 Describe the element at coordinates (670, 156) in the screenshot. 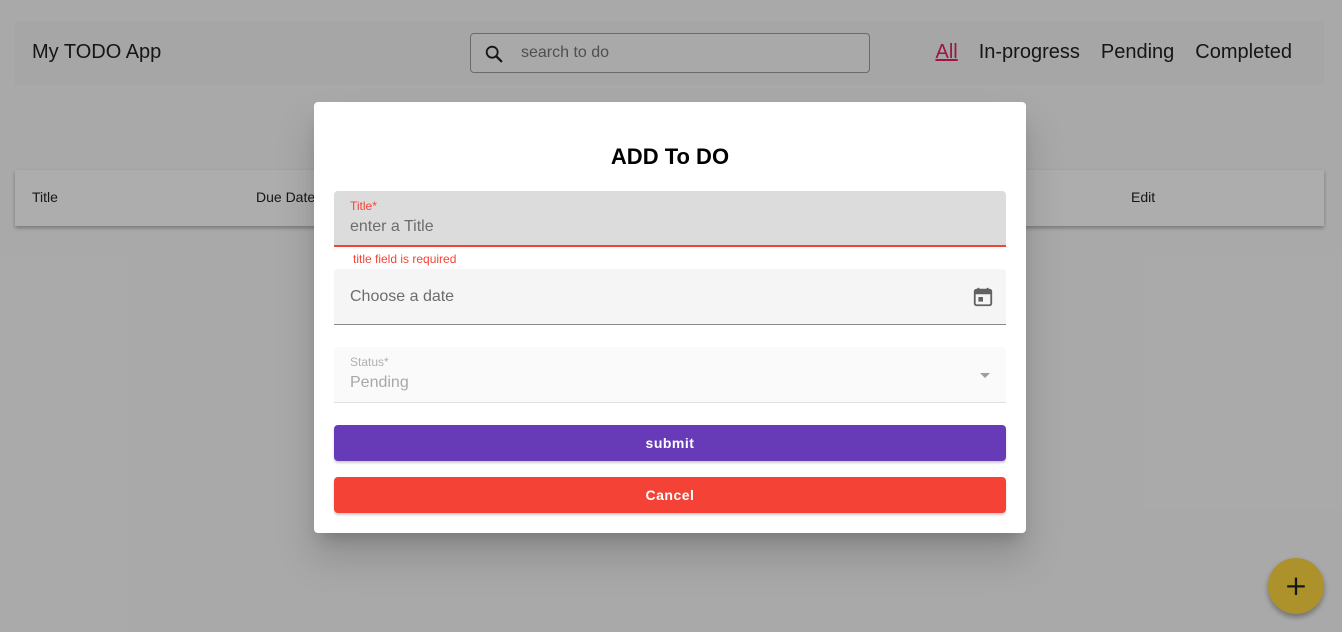

I see `dialog-title: ADD To DO` at that location.